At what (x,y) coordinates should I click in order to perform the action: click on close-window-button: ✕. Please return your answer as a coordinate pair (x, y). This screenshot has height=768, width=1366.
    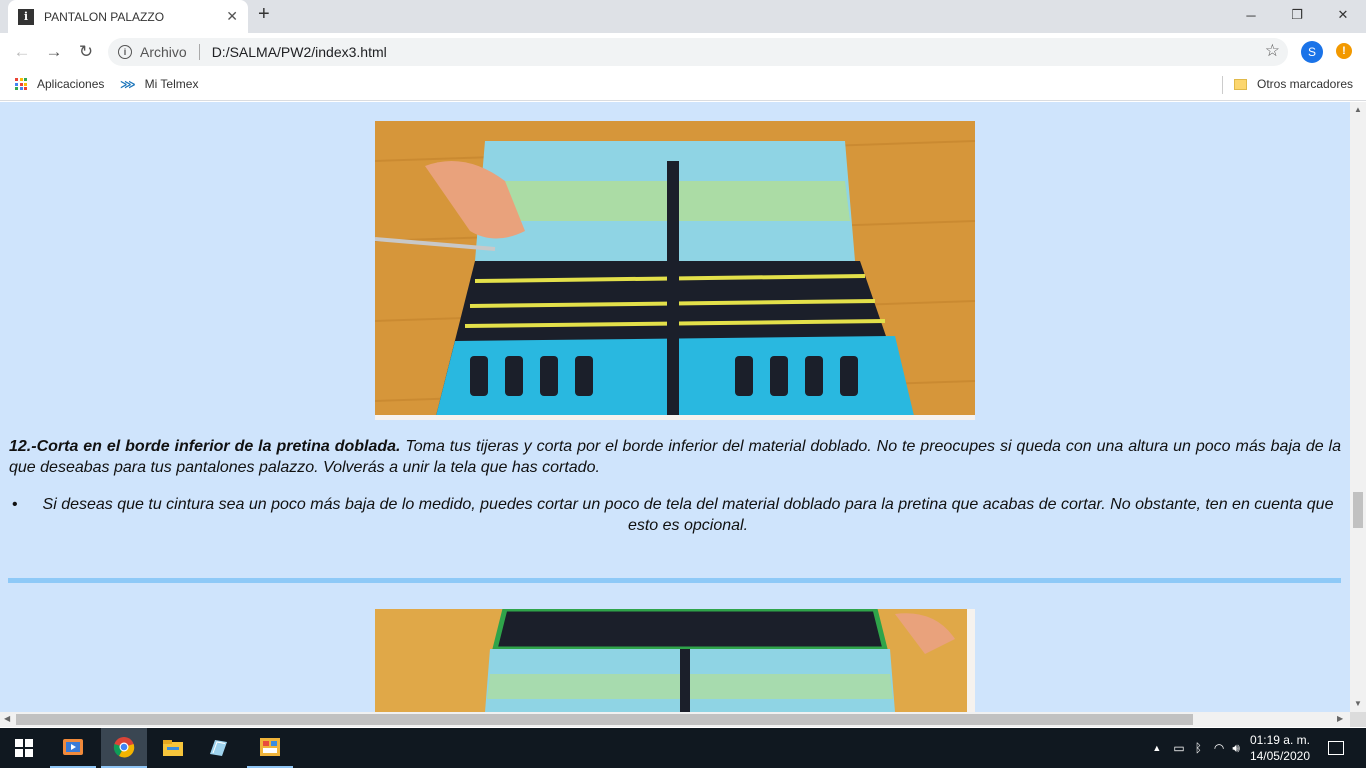
    Looking at the image, I should click on (1343, 15).